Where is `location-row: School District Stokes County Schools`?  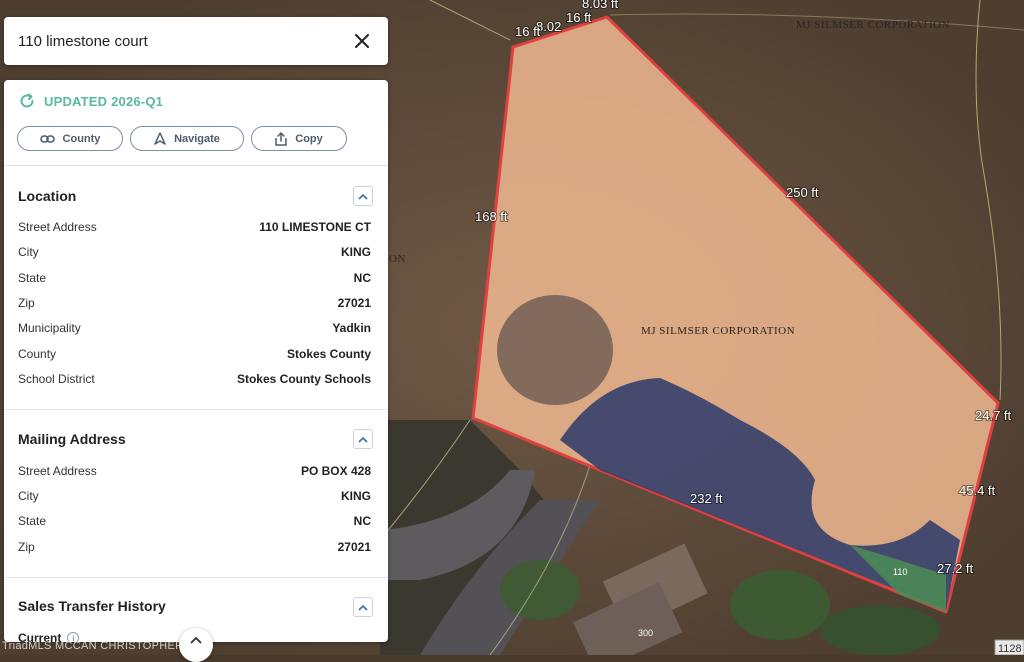
location-row: School District Stokes County Schools is located at coordinates (194, 379).